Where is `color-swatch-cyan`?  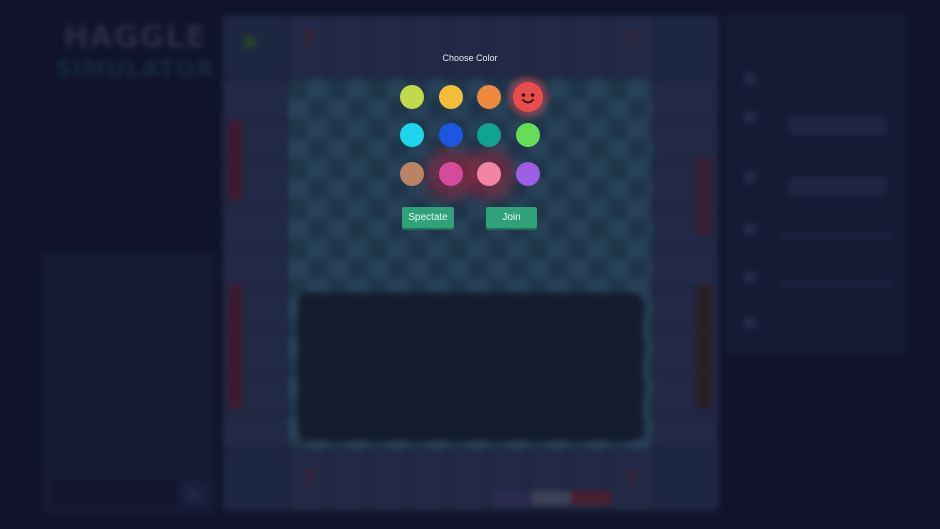
color-swatch-cyan is located at coordinates (412, 135).